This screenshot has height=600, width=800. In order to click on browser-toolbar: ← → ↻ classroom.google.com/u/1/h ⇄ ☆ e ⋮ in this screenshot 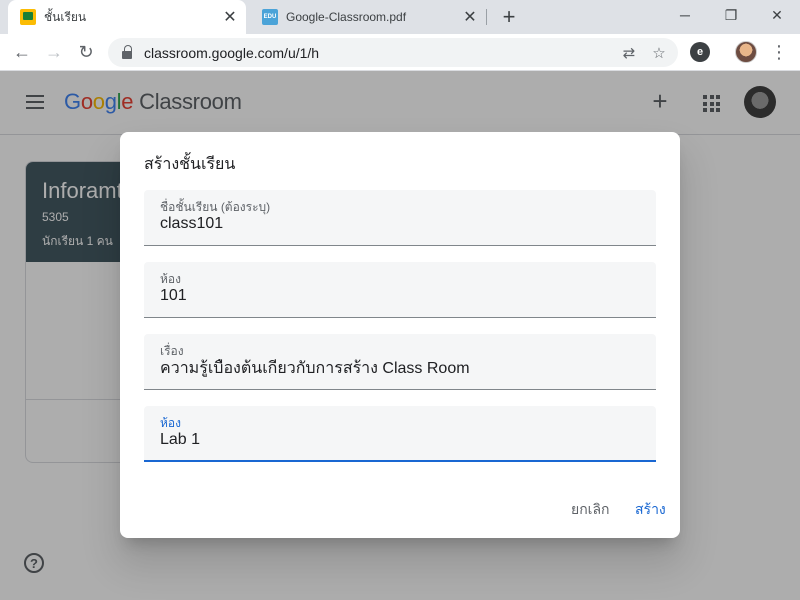, I will do `click(400, 52)`.